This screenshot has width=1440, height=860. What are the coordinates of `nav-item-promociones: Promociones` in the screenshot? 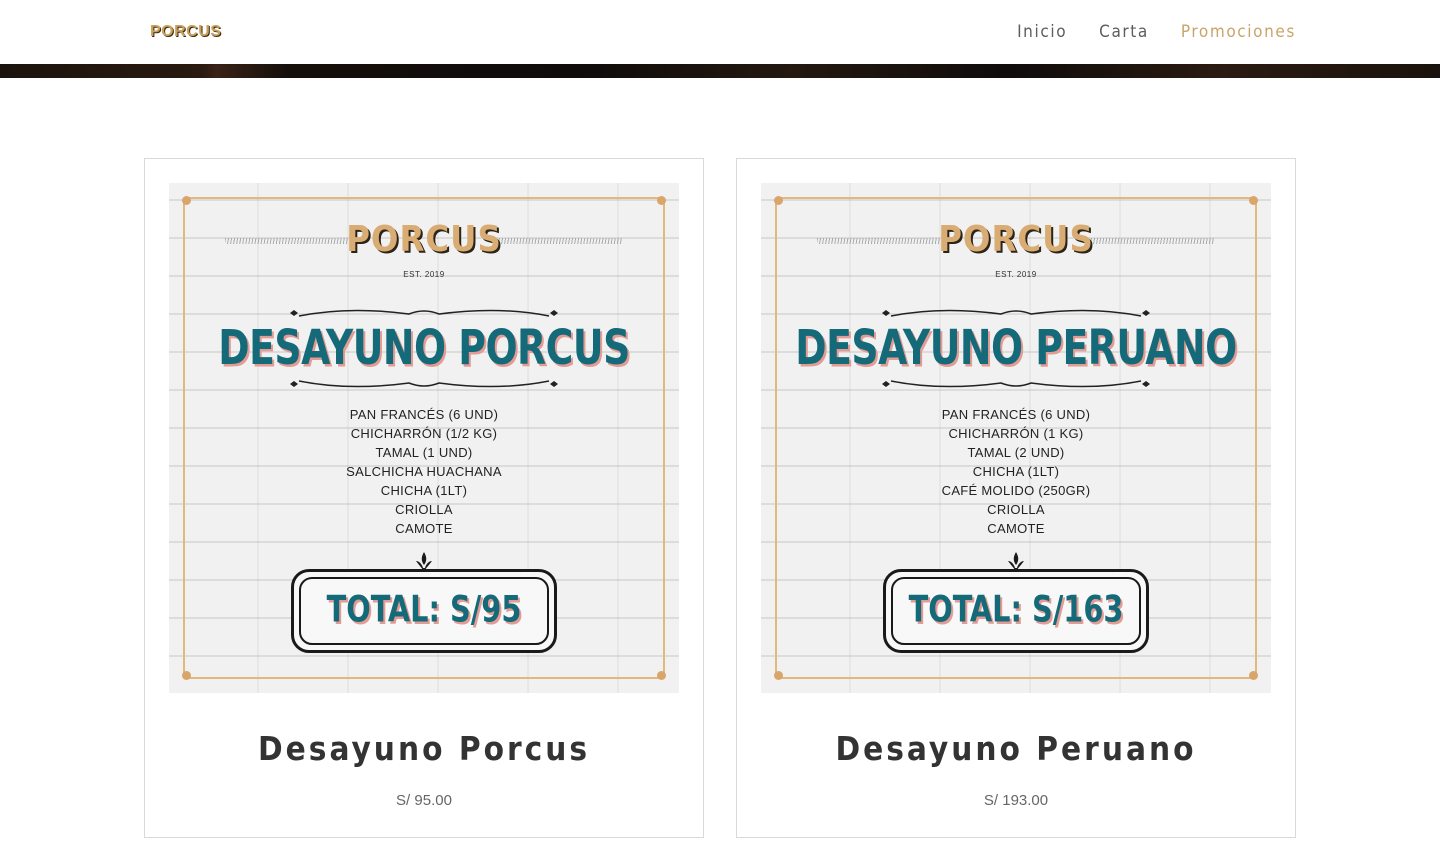 It's located at (1238, 32).